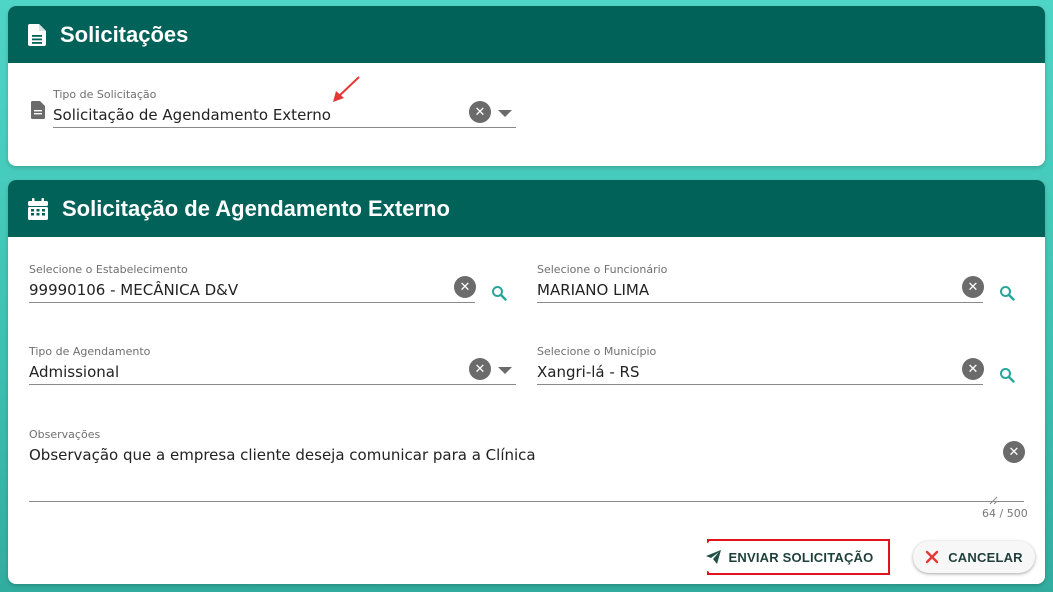 The height and width of the screenshot is (592, 1053). Describe the element at coordinates (74, 372) in the screenshot. I see `tipo-agendamento-value: Admissional` at that location.